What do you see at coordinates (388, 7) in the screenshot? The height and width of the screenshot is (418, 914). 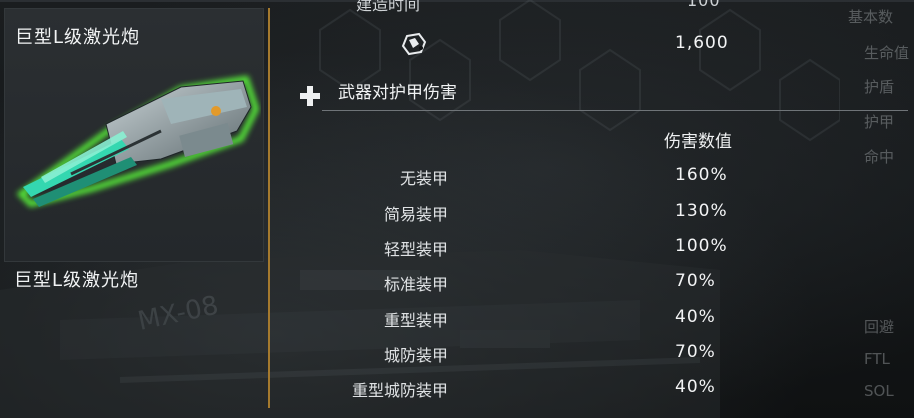 I see `build-time-label: 建造时间` at bounding box center [388, 7].